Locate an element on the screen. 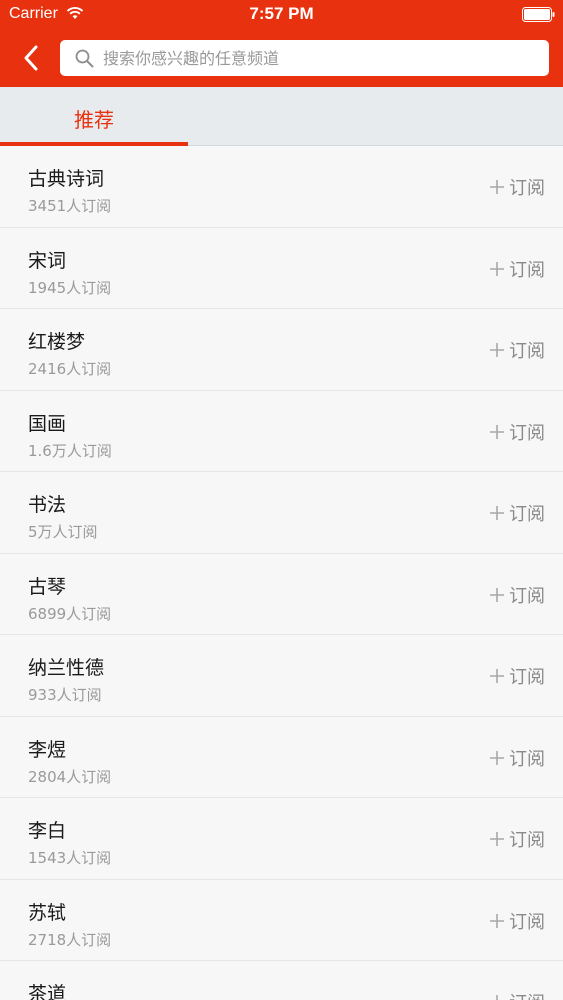  subscriber-count: 2718人订阅 is located at coordinates (70, 939).